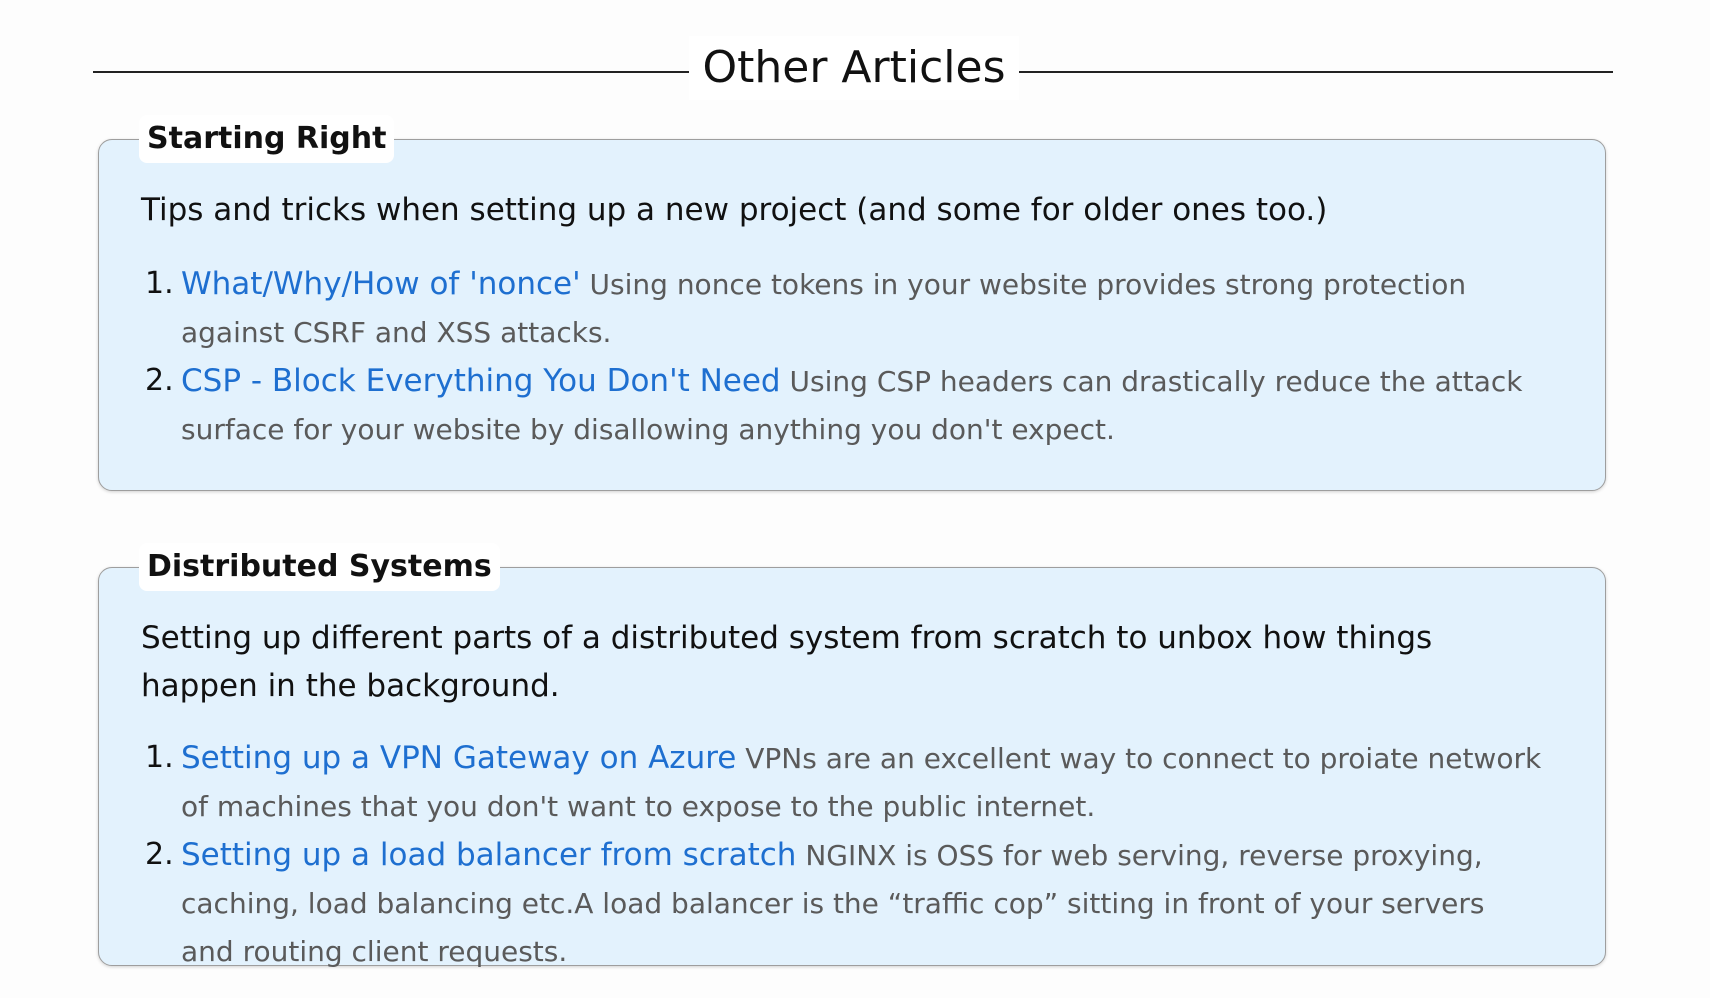 This screenshot has width=1710, height=998. Describe the element at coordinates (854, 68) in the screenshot. I see `page-title: Other Articles` at that location.